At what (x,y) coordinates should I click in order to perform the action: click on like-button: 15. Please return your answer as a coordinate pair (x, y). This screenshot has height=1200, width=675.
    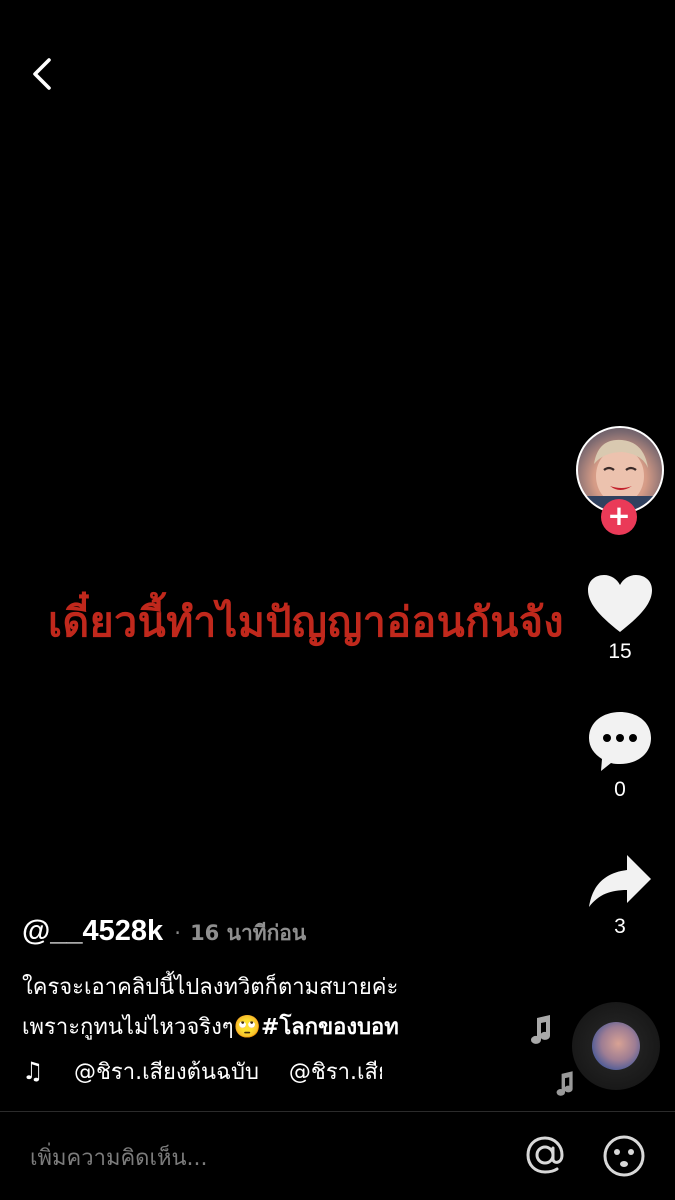
    Looking at the image, I should click on (620, 619).